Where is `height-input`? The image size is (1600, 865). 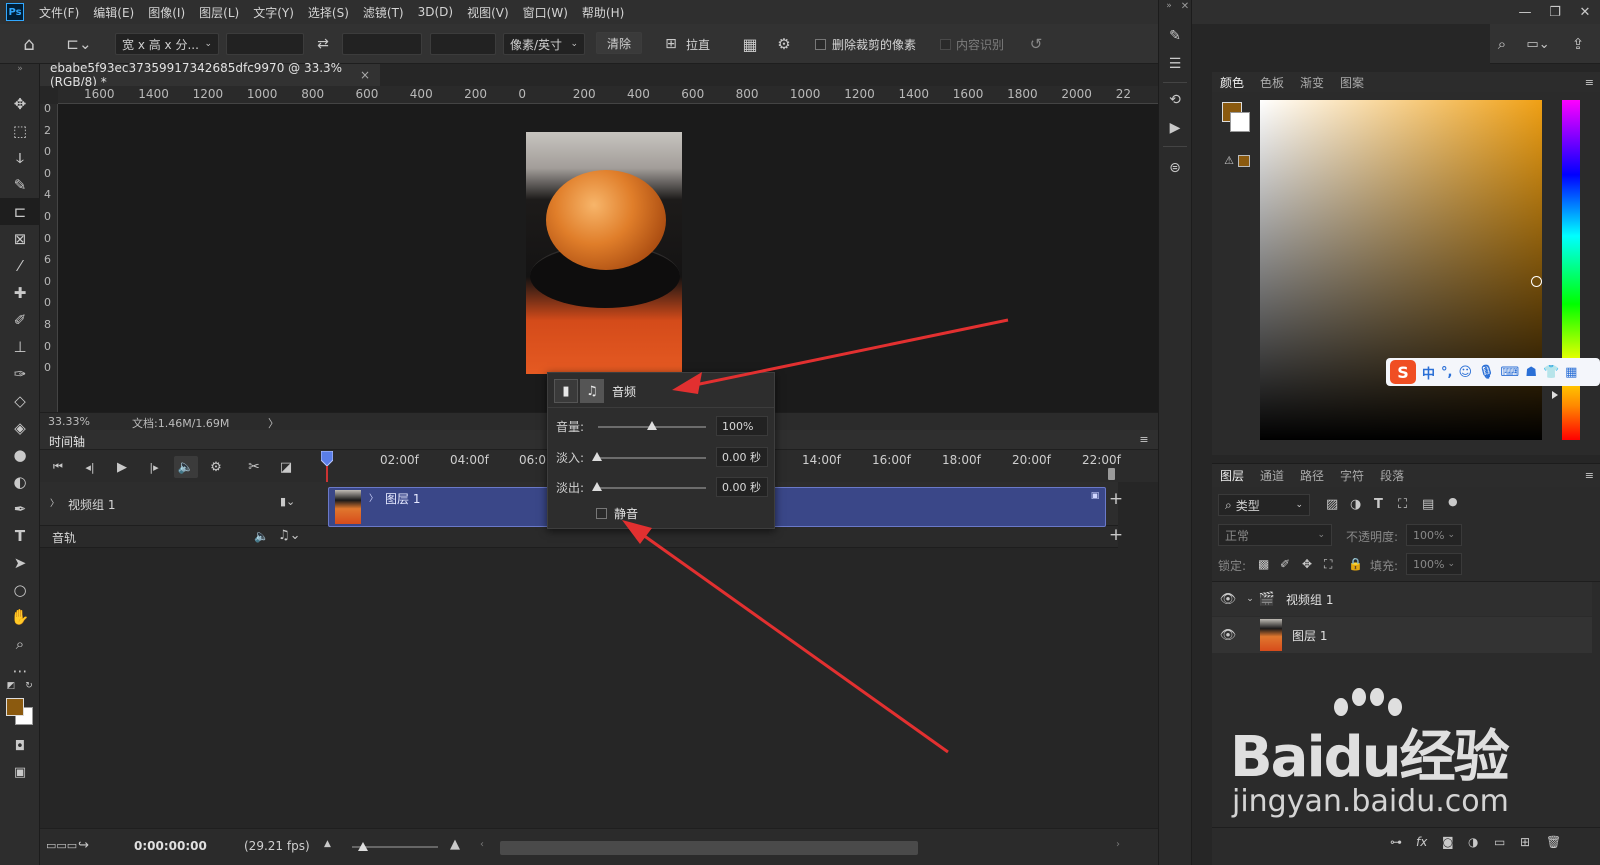 height-input is located at coordinates (382, 44).